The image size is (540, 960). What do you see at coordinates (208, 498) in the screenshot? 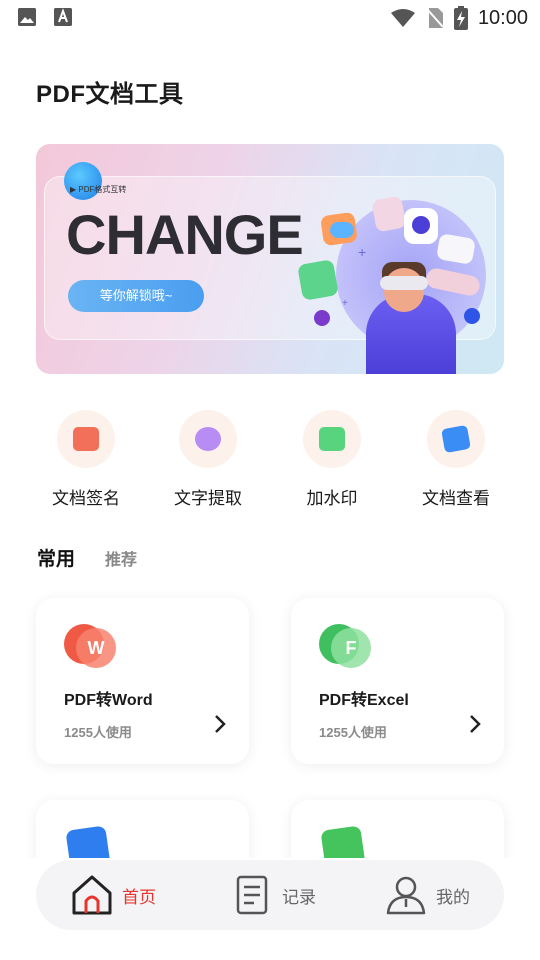
I see `tool-label: 文字提取` at bounding box center [208, 498].